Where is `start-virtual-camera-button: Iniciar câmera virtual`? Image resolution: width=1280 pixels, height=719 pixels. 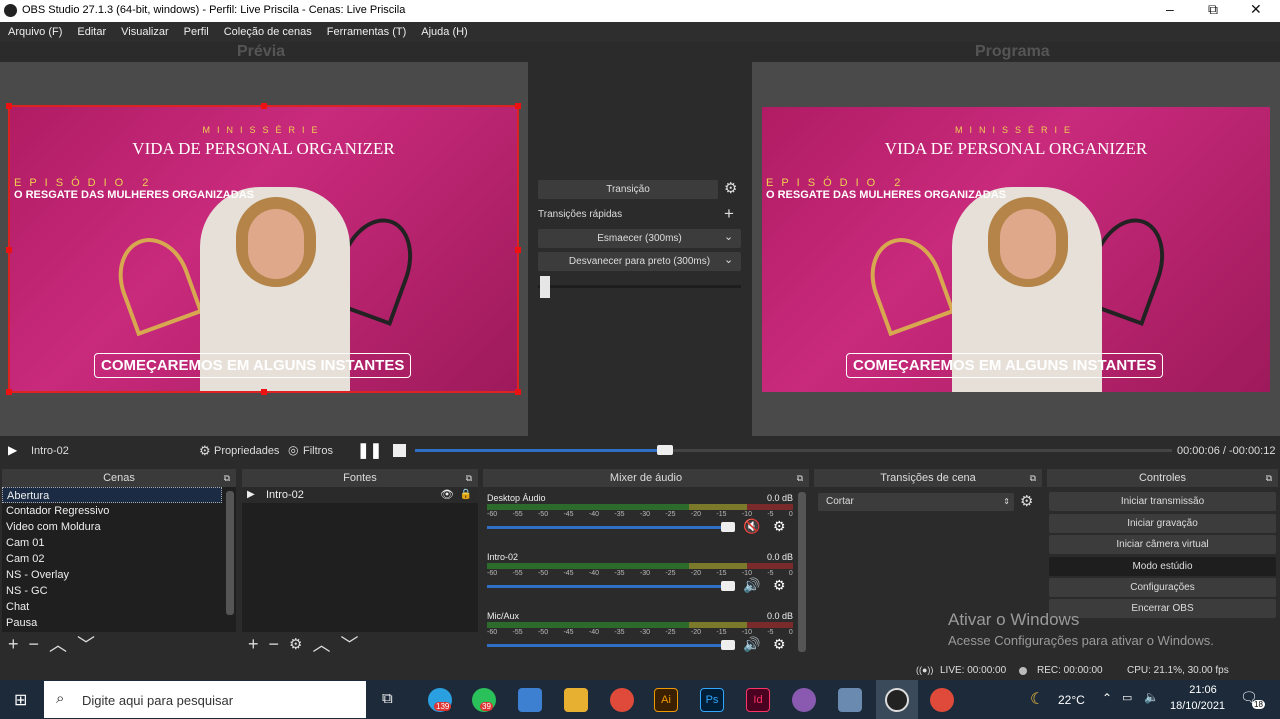 start-virtual-camera-button: Iniciar câmera virtual is located at coordinates (1162, 544).